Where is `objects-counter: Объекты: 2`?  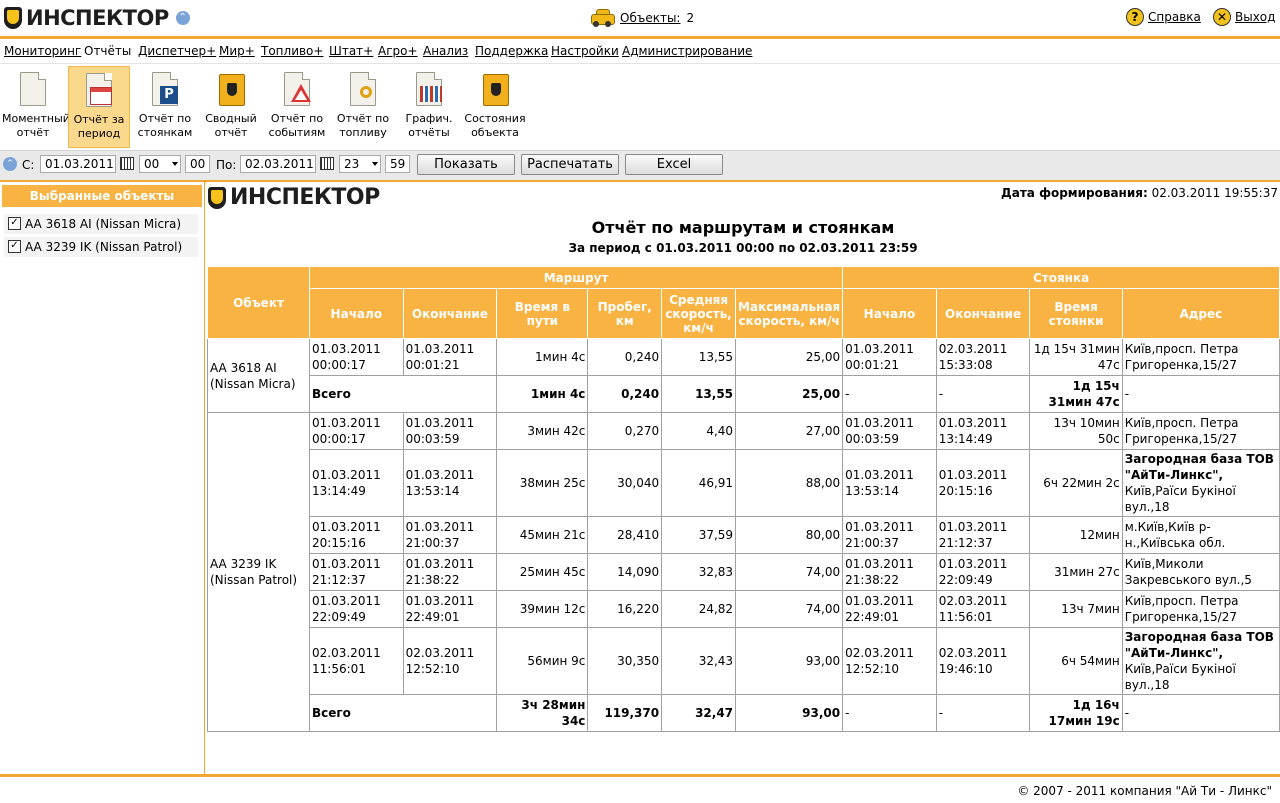 objects-counter: Объекты: 2 is located at coordinates (642, 18).